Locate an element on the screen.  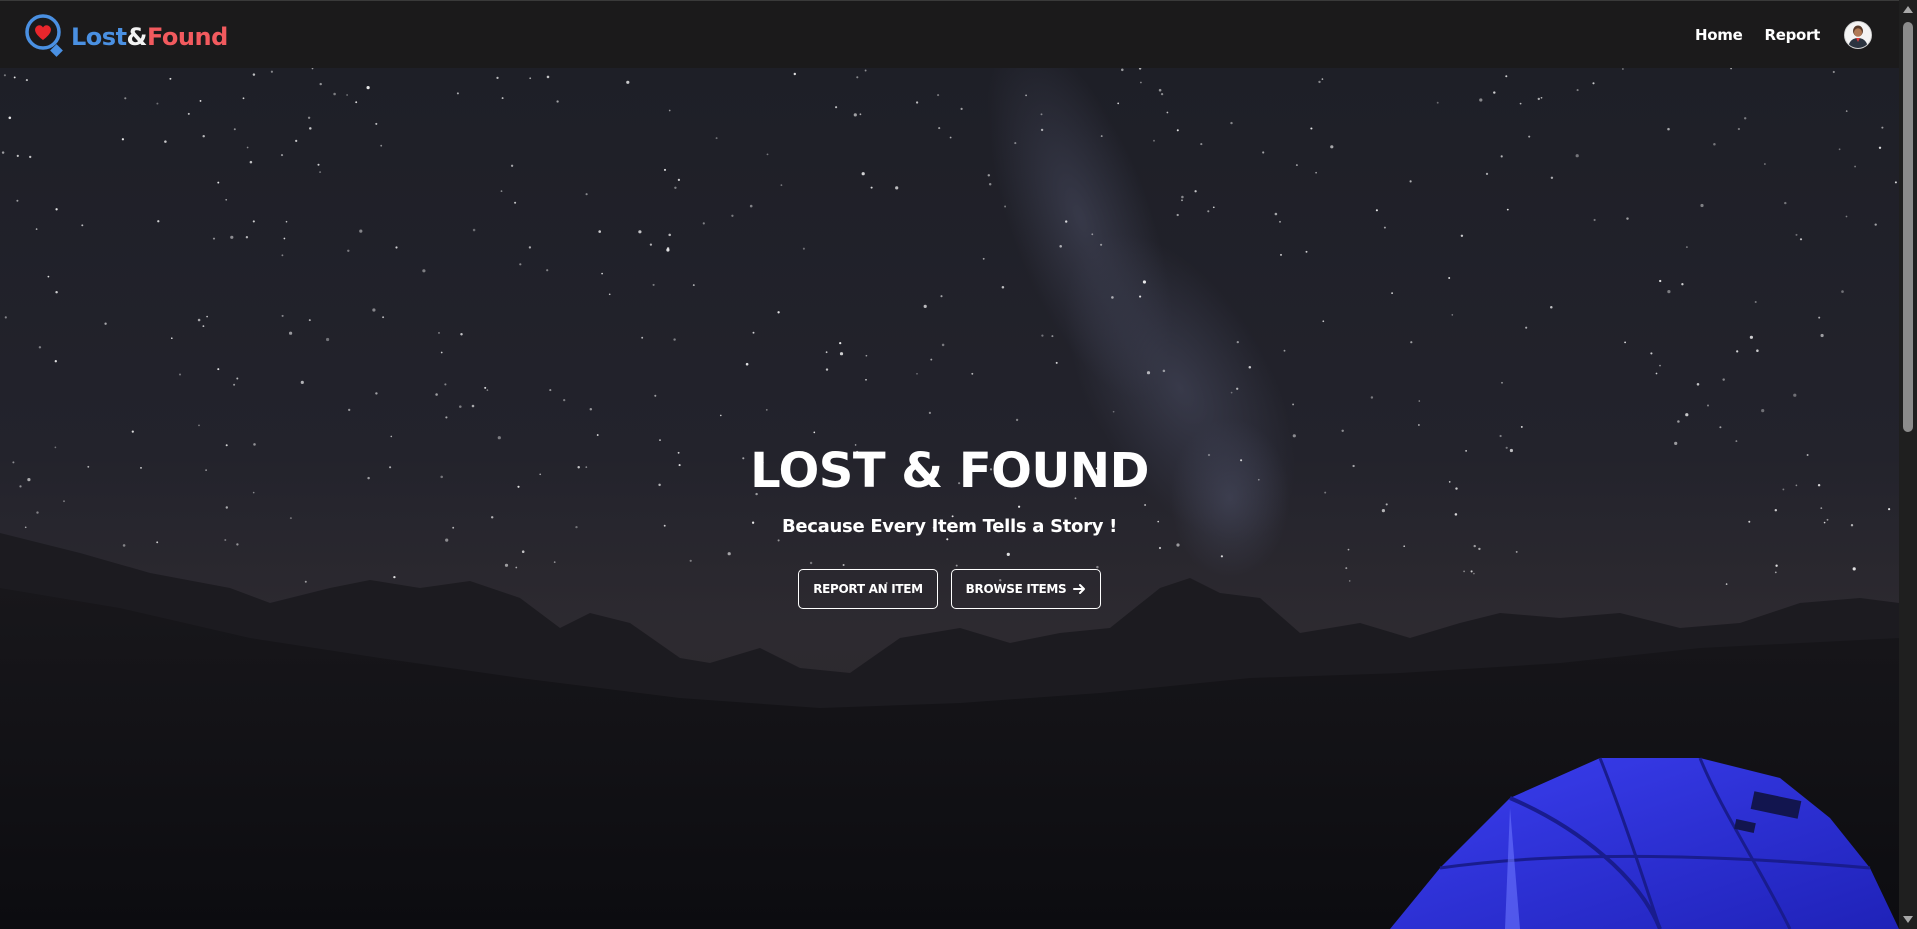
brand-name: Lost&Found is located at coordinates (149, 37).